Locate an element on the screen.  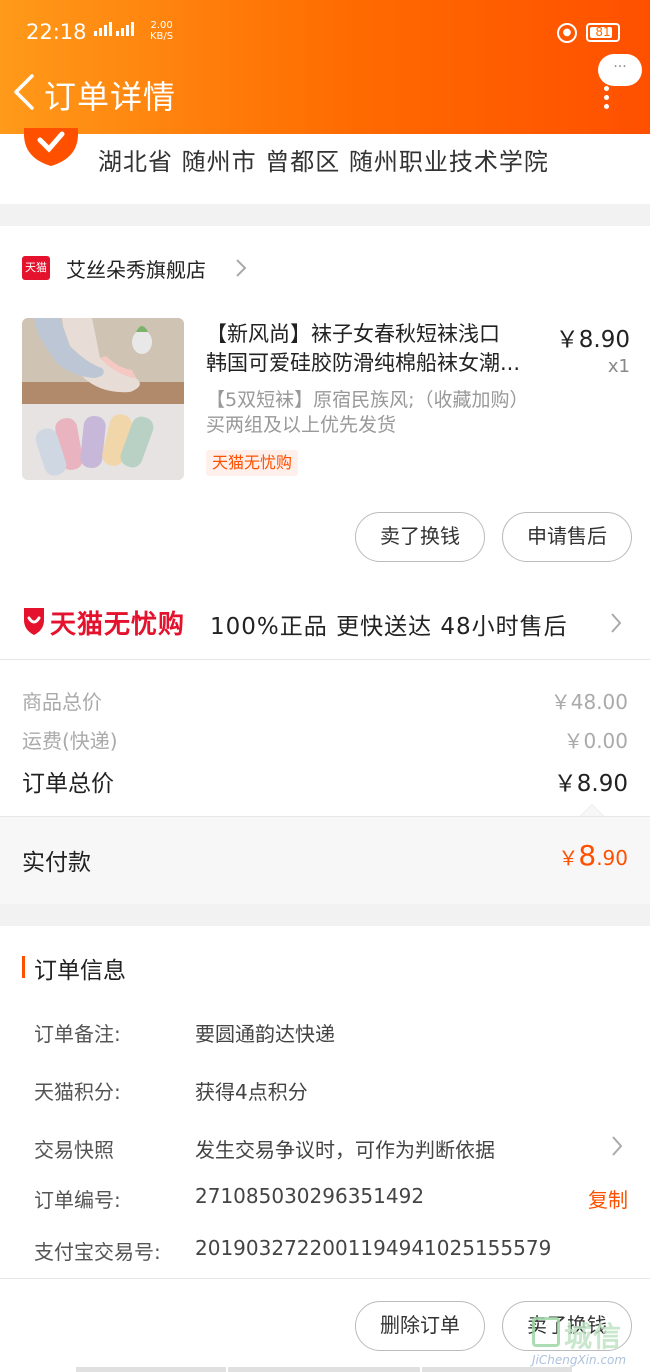
trade-snapshot-row: 交易快照 发生交易争议时，可作为判断依据 is located at coordinates (331, 1149).